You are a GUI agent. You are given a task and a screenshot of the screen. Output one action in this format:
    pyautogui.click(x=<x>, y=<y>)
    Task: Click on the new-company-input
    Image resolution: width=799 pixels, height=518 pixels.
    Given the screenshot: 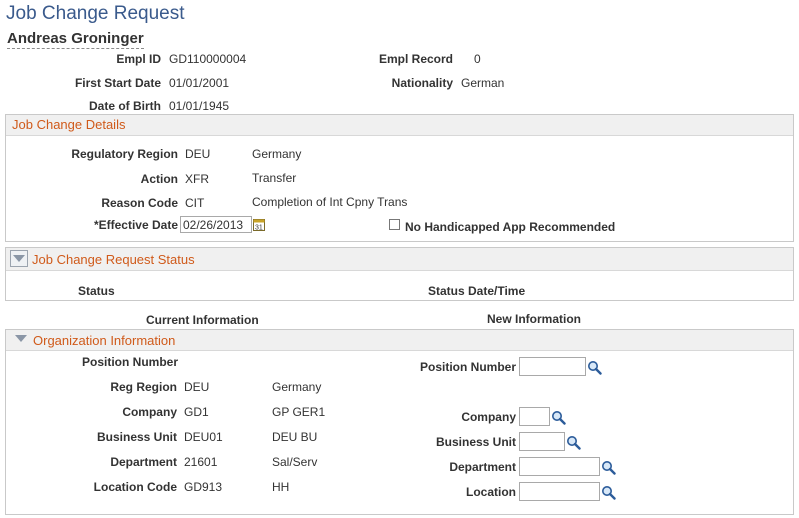 What is the action you would take?
    pyautogui.click(x=534, y=416)
    